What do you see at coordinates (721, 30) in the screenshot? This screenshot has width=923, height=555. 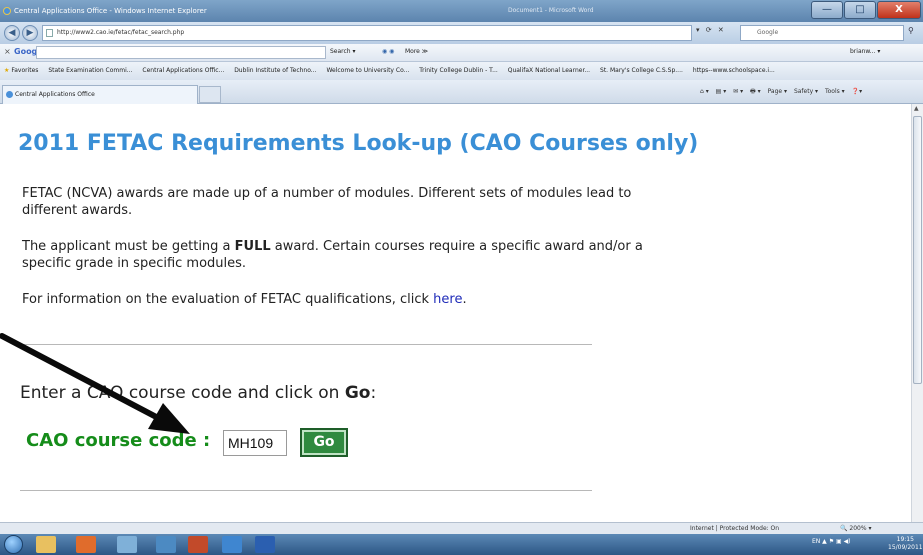 I see `stop-icon: ✕` at bounding box center [721, 30].